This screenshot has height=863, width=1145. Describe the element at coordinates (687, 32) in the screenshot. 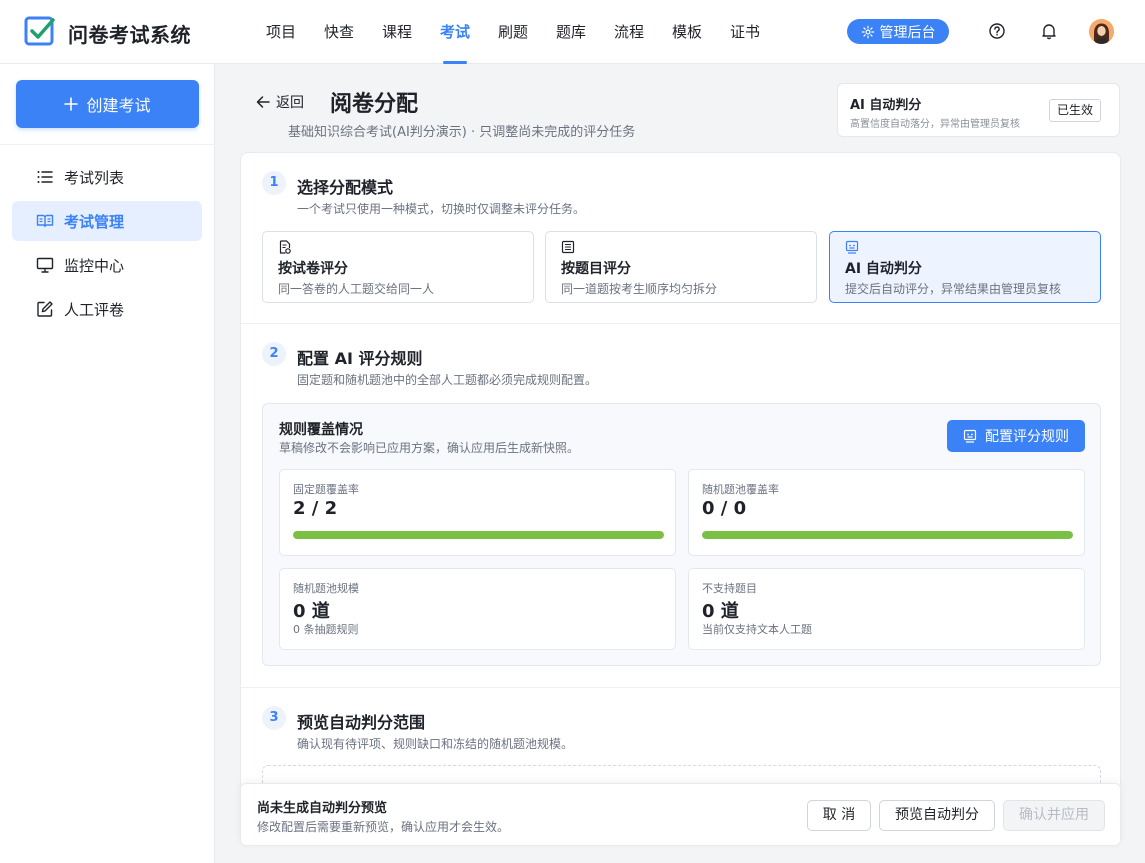

I see `nav-item-templates: 模板` at that location.